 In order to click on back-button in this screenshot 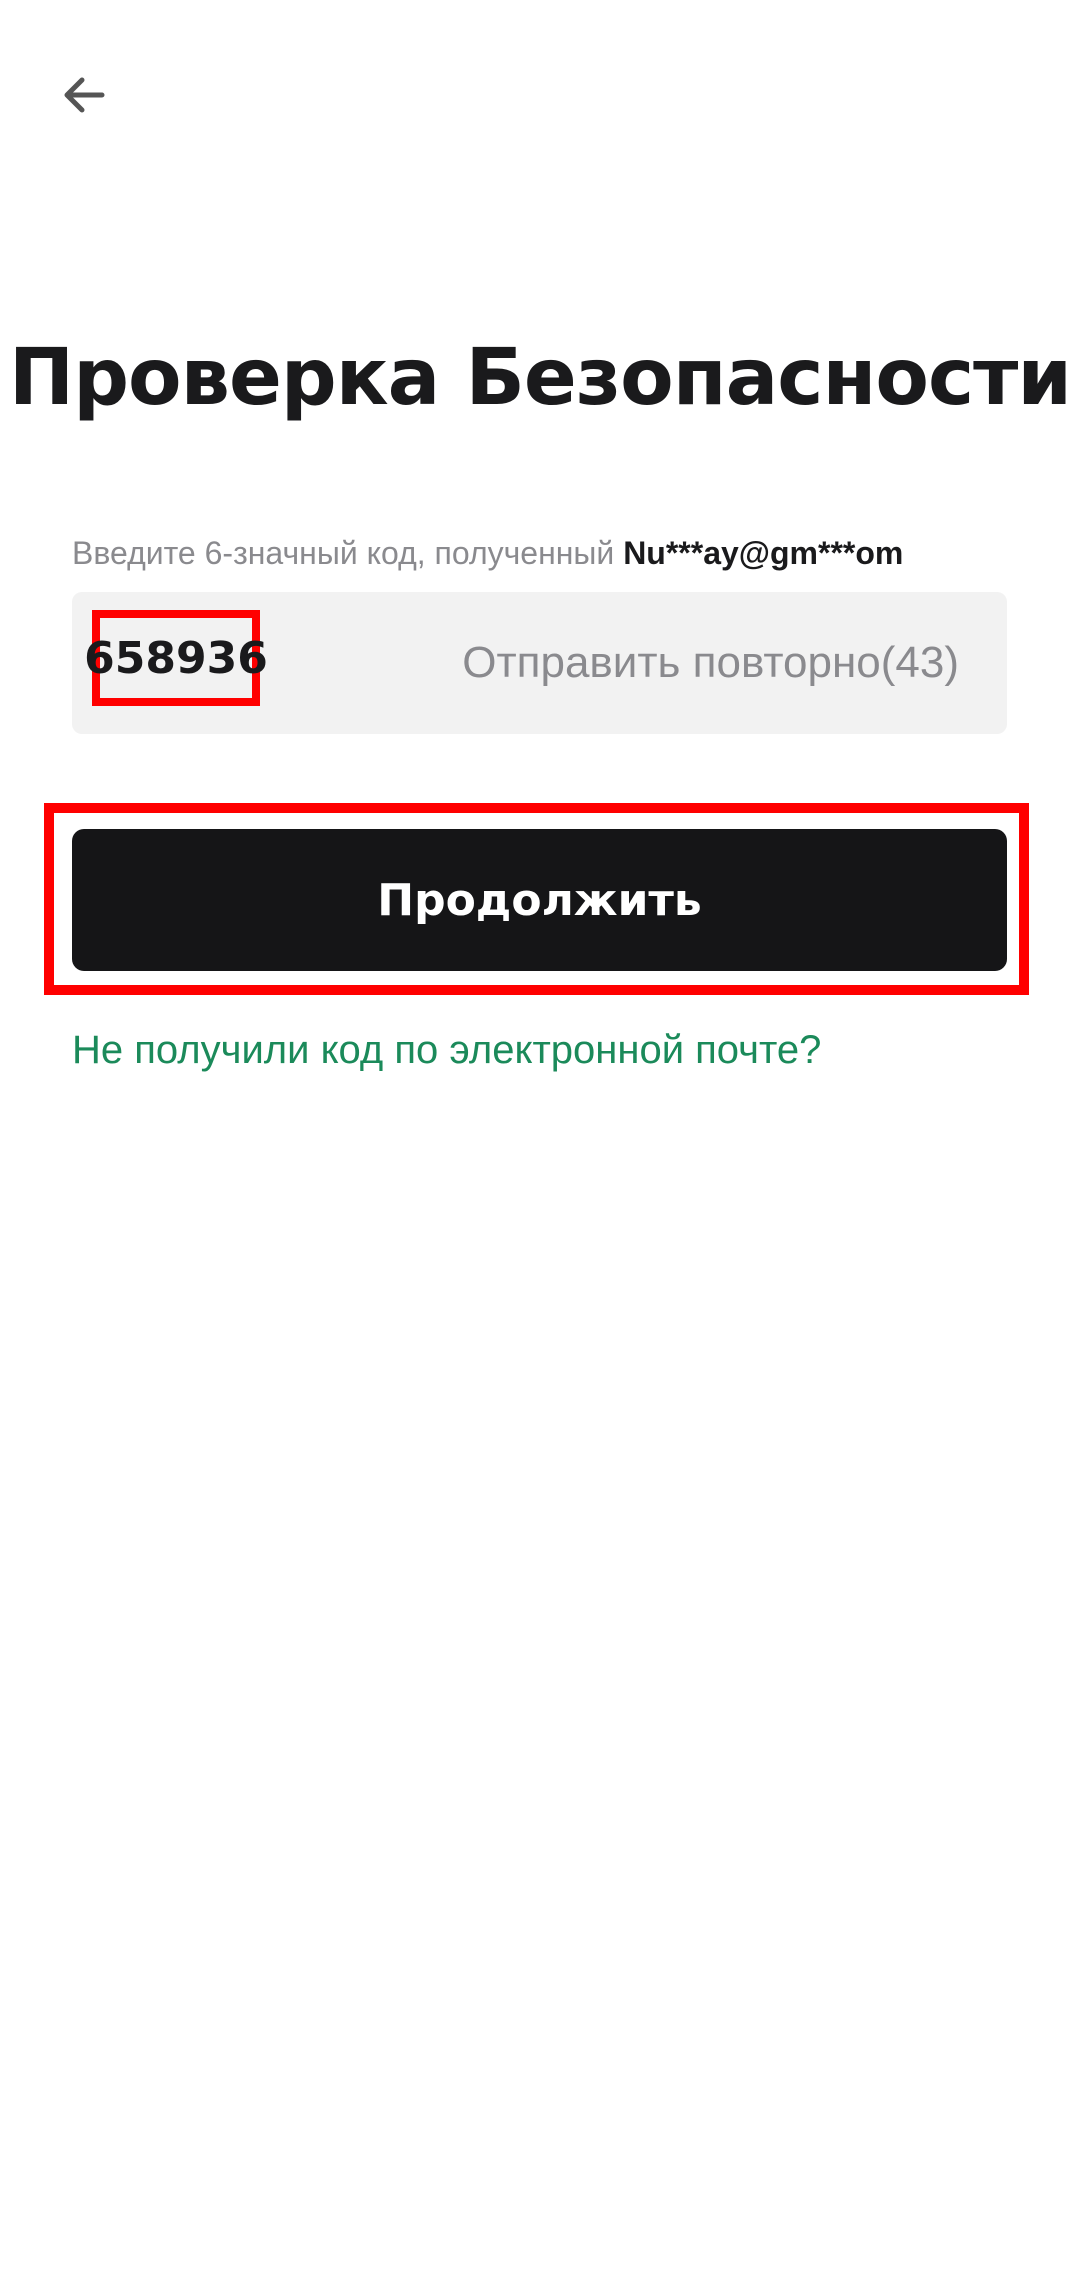, I will do `click(84, 95)`.